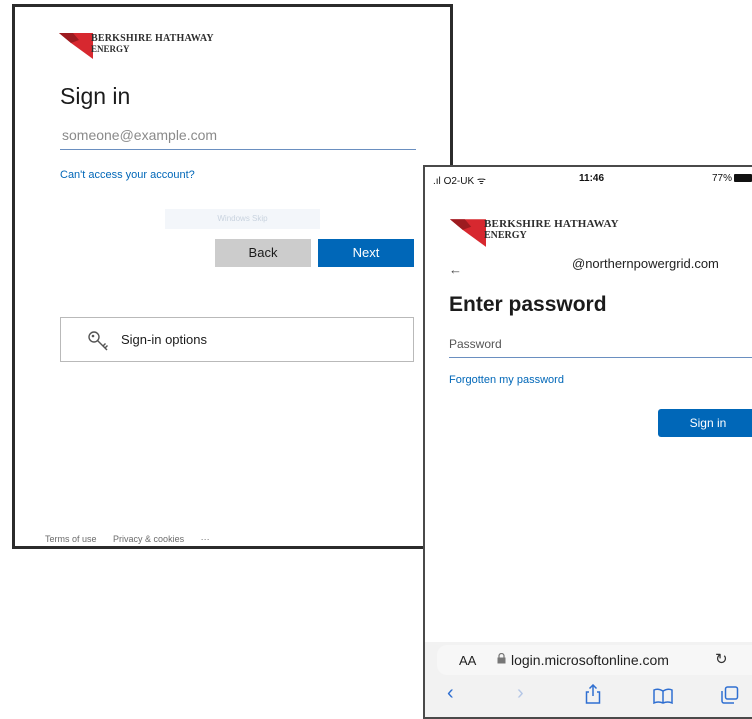 This screenshot has width=752, height=719. What do you see at coordinates (366, 253) in the screenshot?
I see `next-button: Next` at bounding box center [366, 253].